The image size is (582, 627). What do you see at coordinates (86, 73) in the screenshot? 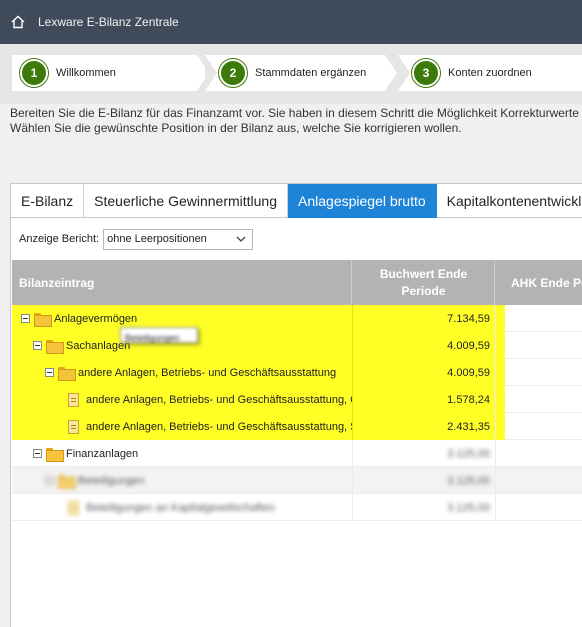
I see `step-label: Willkommen` at bounding box center [86, 73].